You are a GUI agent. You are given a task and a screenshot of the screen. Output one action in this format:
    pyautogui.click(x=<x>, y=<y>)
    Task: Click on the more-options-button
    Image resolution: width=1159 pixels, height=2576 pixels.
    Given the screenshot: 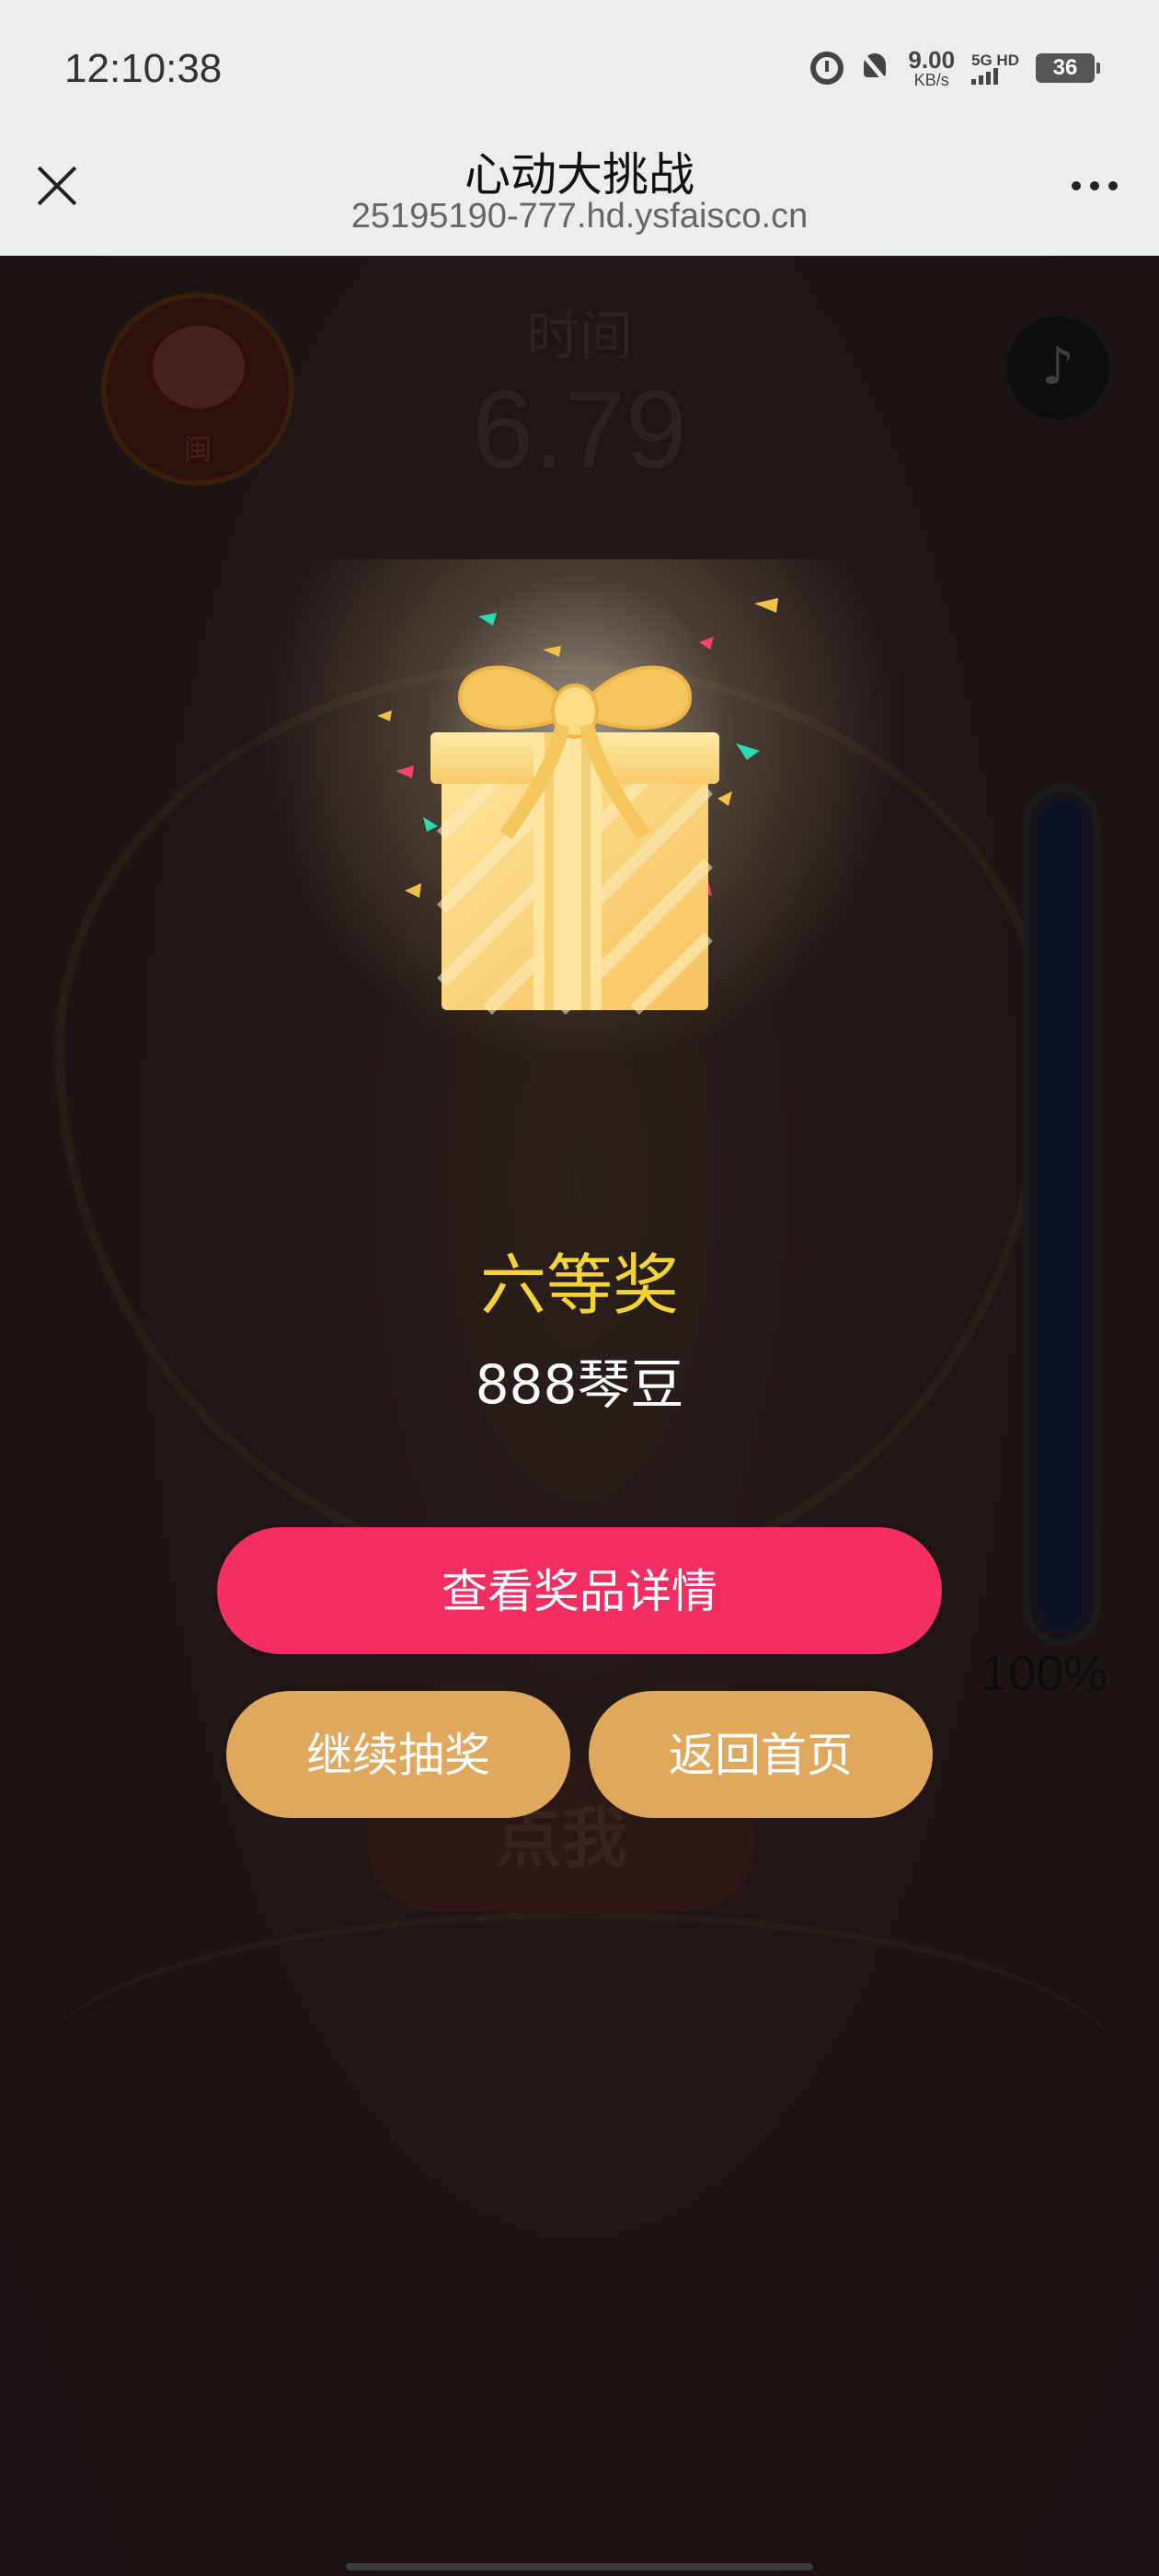 What is the action you would take?
    pyautogui.click(x=1094, y=186)
    